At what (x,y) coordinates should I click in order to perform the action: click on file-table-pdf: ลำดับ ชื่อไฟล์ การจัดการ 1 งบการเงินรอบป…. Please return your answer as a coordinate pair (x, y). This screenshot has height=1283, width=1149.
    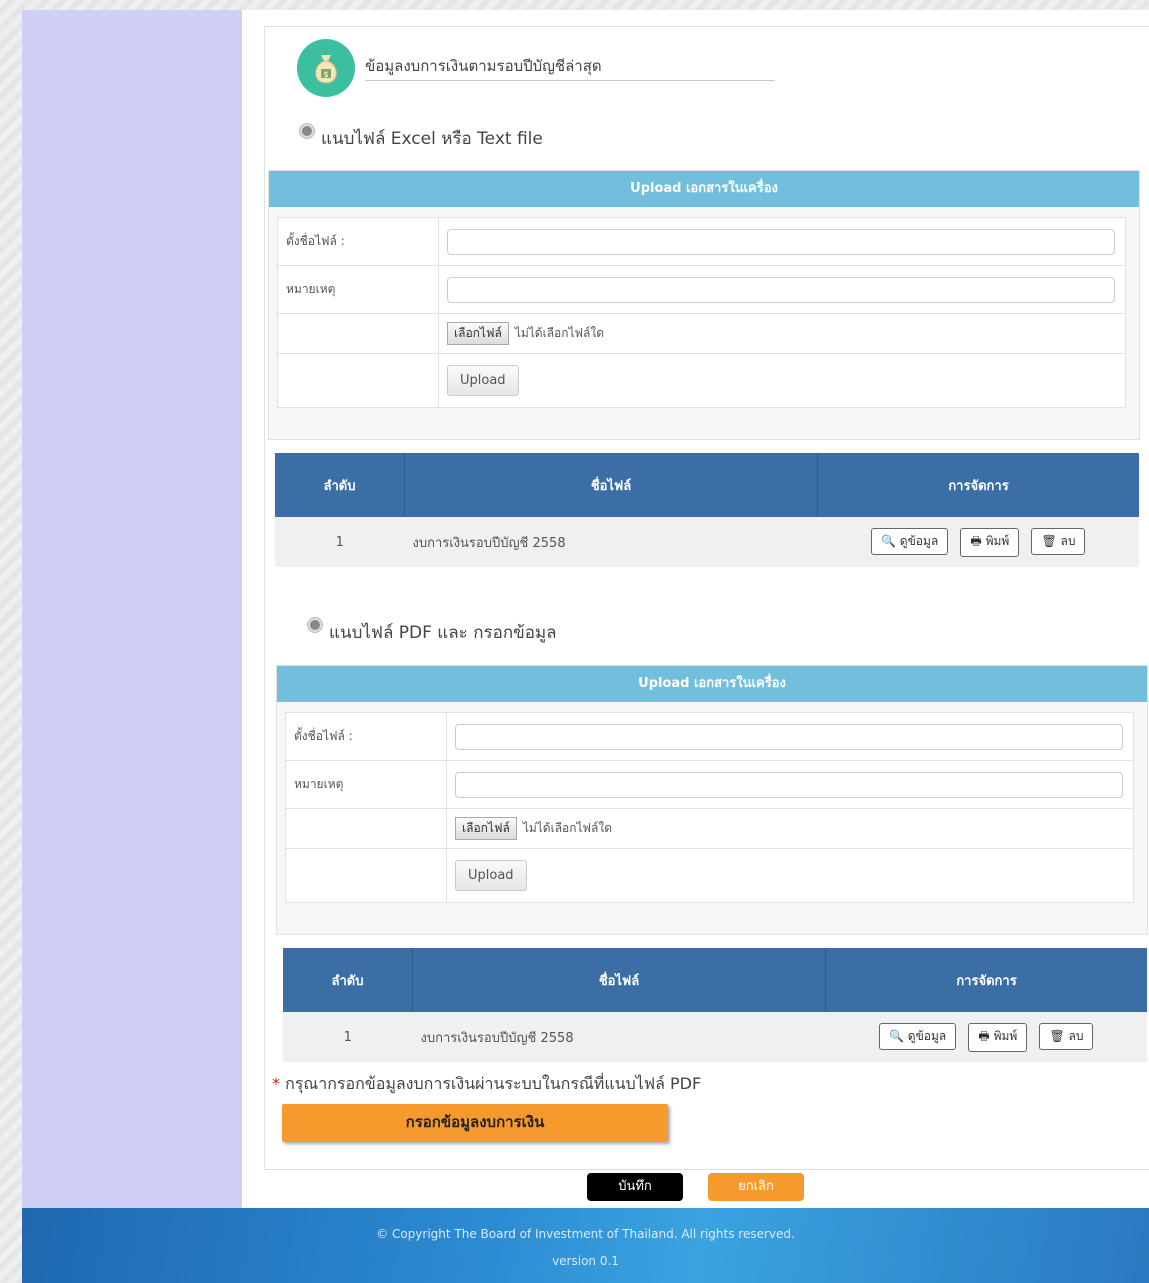
    Looking at the image, I should click on (715, 1005).